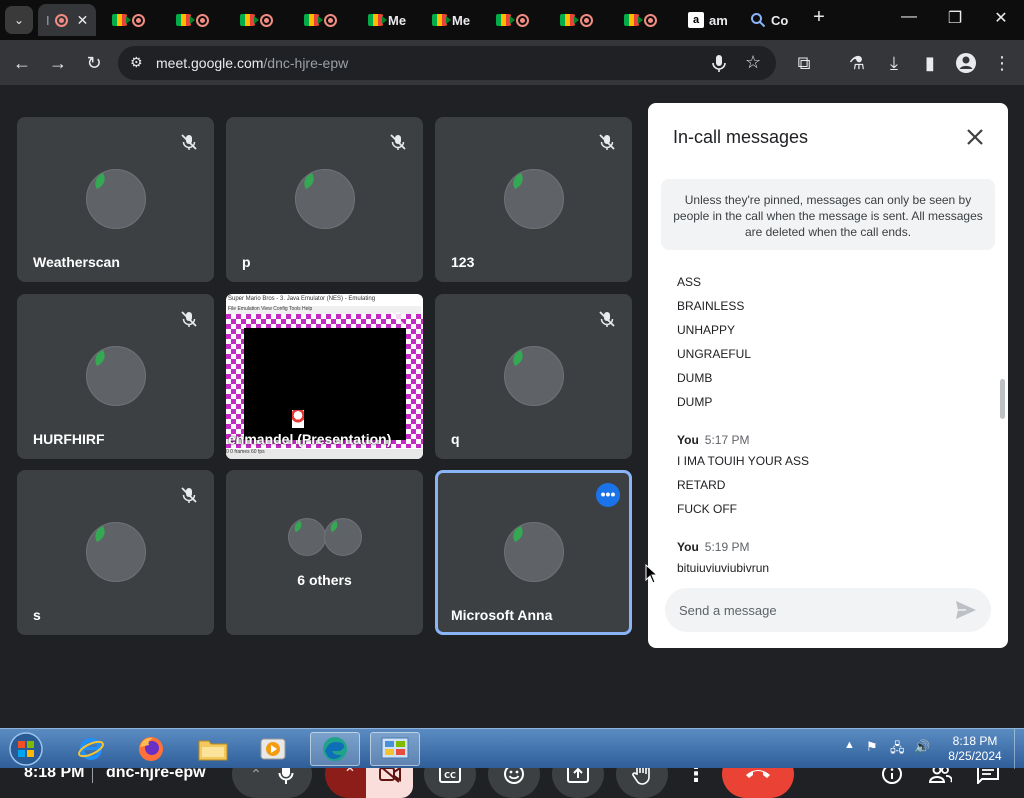  I want to click on address-bar: ⚙ meet.google.com/dnc-hjre-epw ☆, so click(447, 63).